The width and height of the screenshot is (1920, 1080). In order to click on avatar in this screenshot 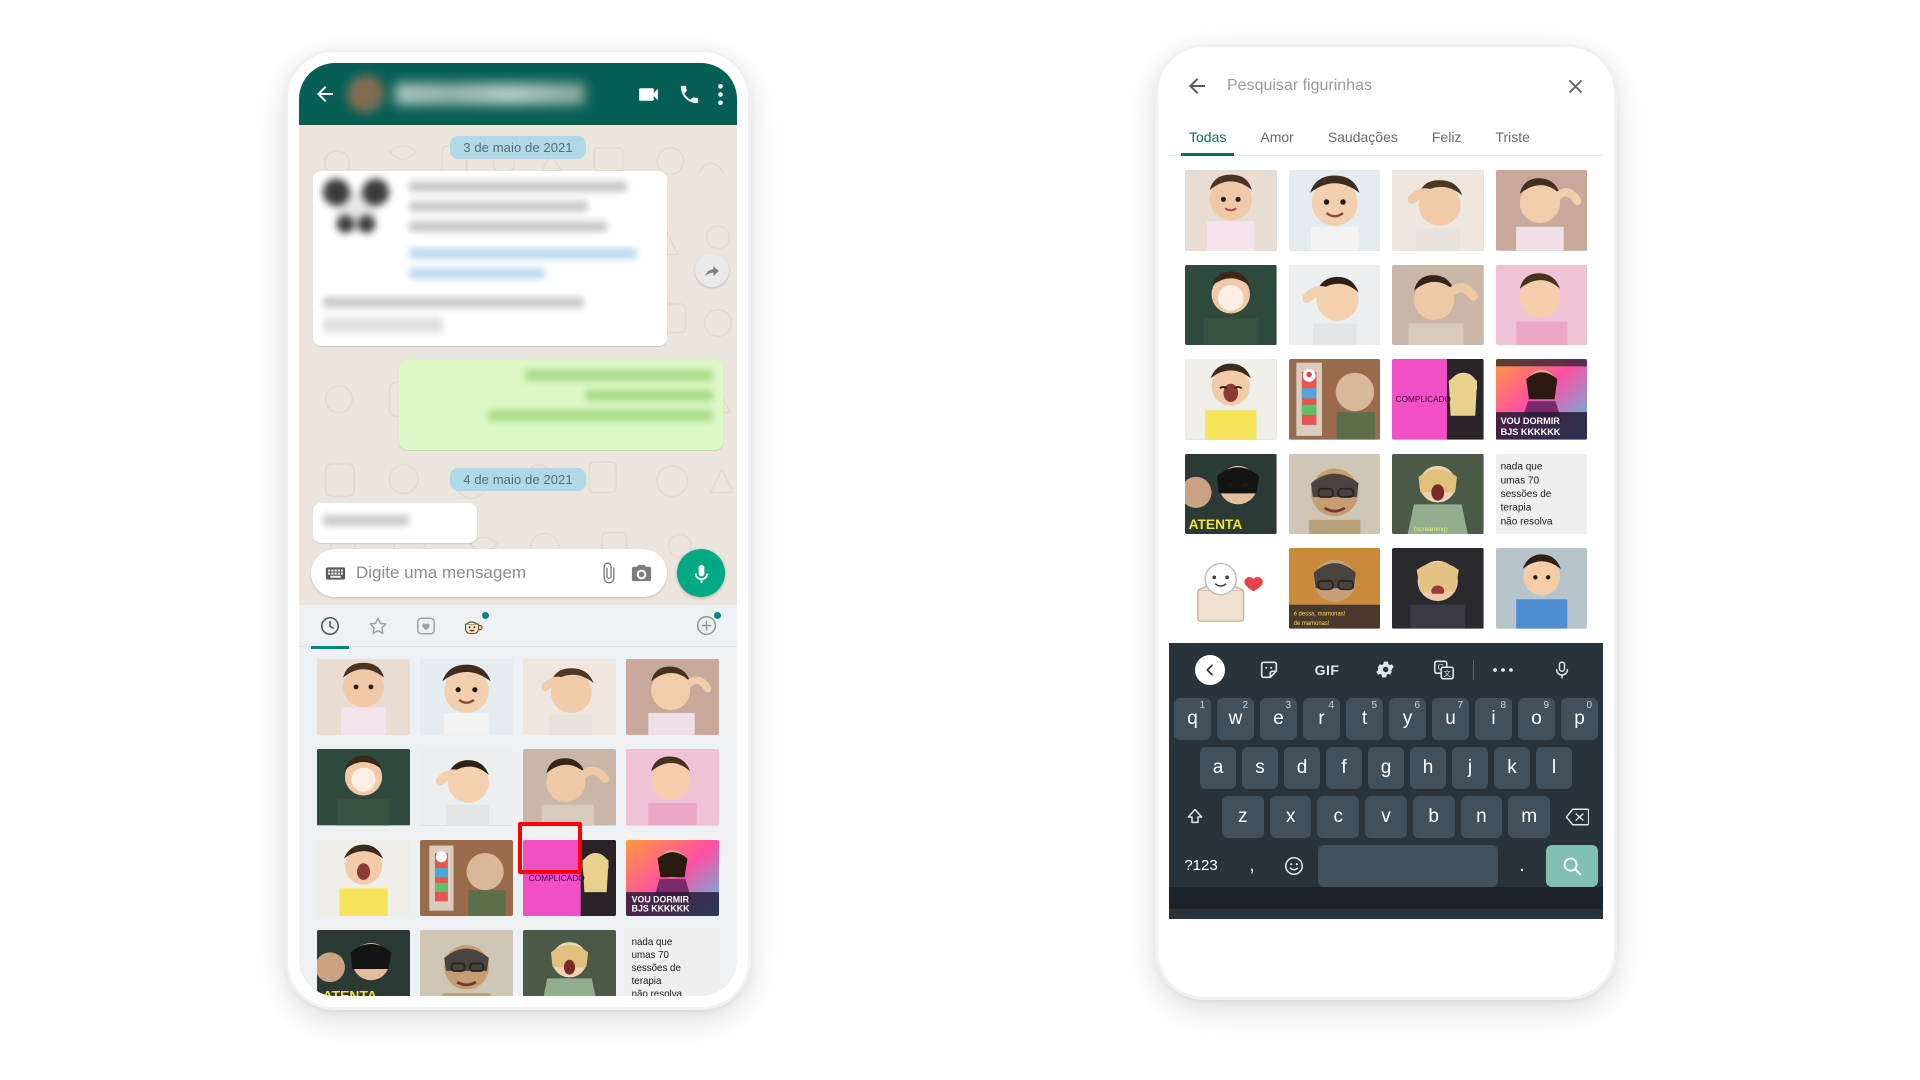, I will do `click(366, 94)`.